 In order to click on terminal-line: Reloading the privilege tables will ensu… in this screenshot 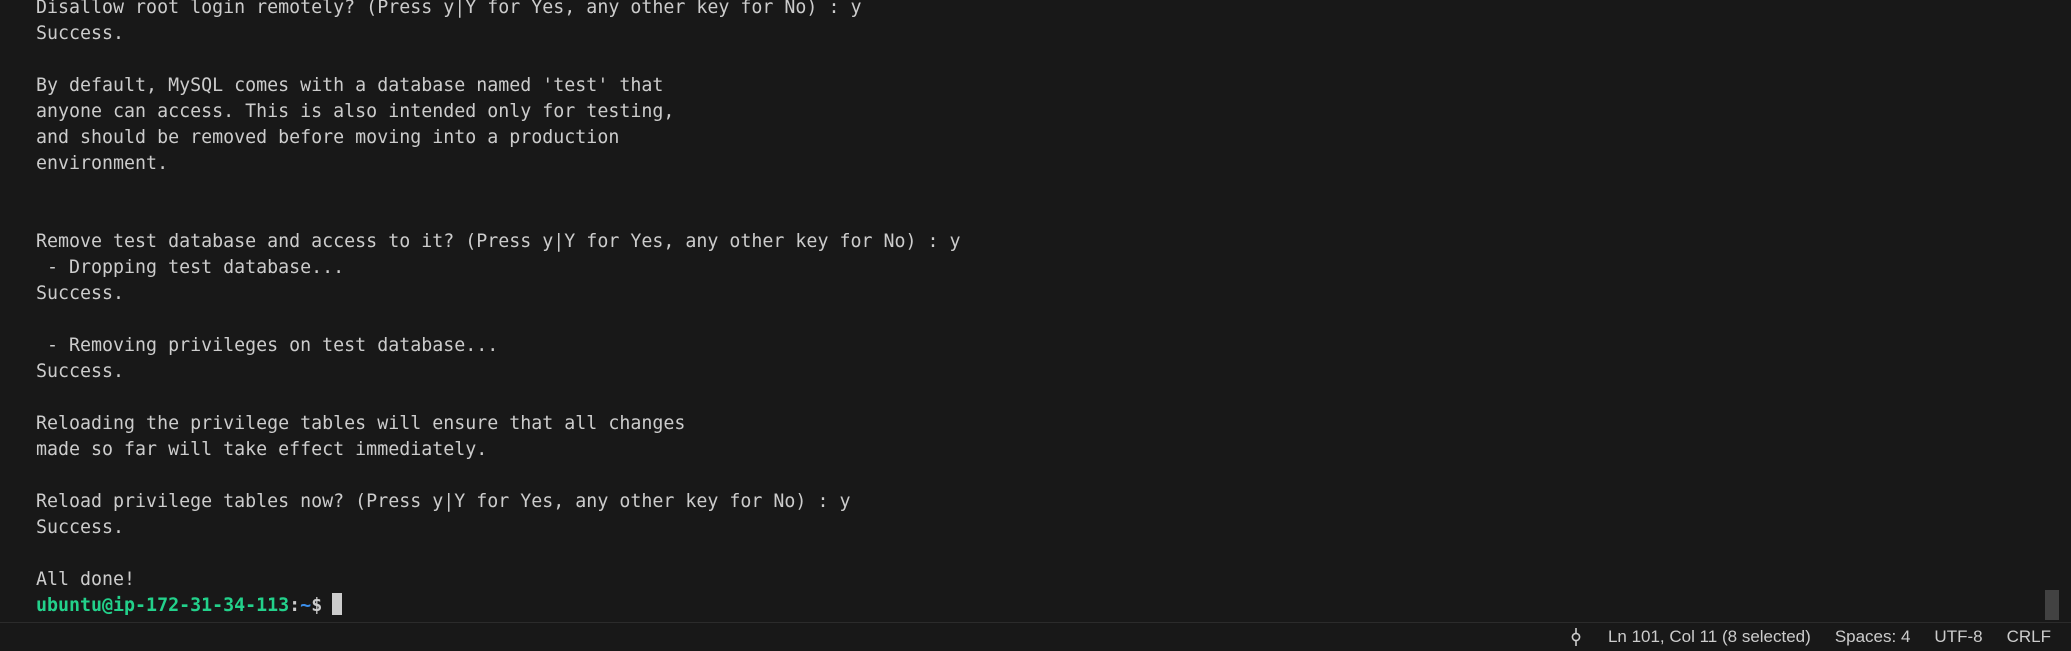, I will do `click(361, 423)`.